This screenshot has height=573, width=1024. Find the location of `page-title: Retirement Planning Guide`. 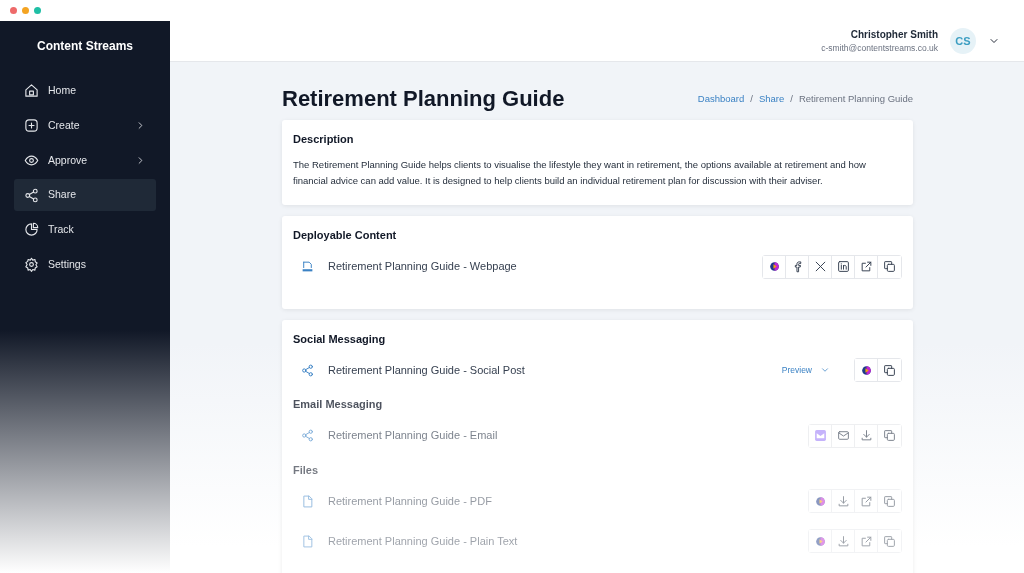

page-title: Retirement Planning Guide is located at coordinates (423, 99).